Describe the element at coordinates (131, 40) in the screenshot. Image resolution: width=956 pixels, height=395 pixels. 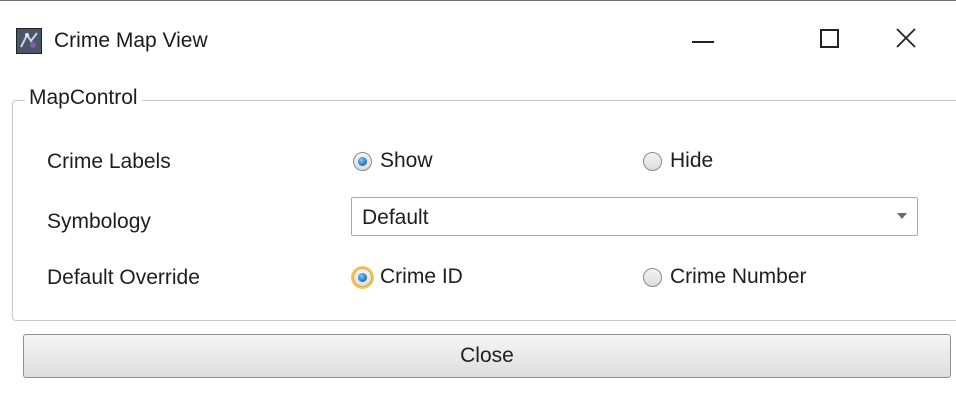
I see `window-title: Crime Map View` at that location.